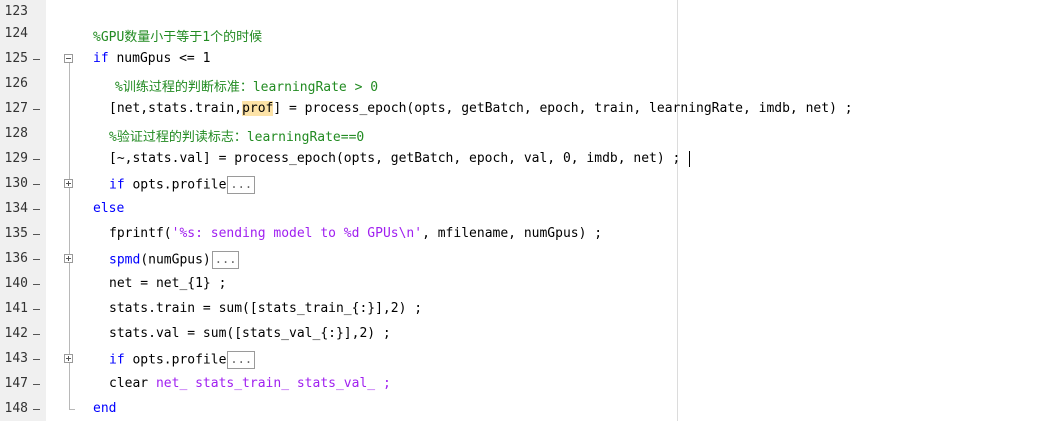  Describe the element at coordinates (16, 33) in the screenshot. I see `line-number: 124` at that location.